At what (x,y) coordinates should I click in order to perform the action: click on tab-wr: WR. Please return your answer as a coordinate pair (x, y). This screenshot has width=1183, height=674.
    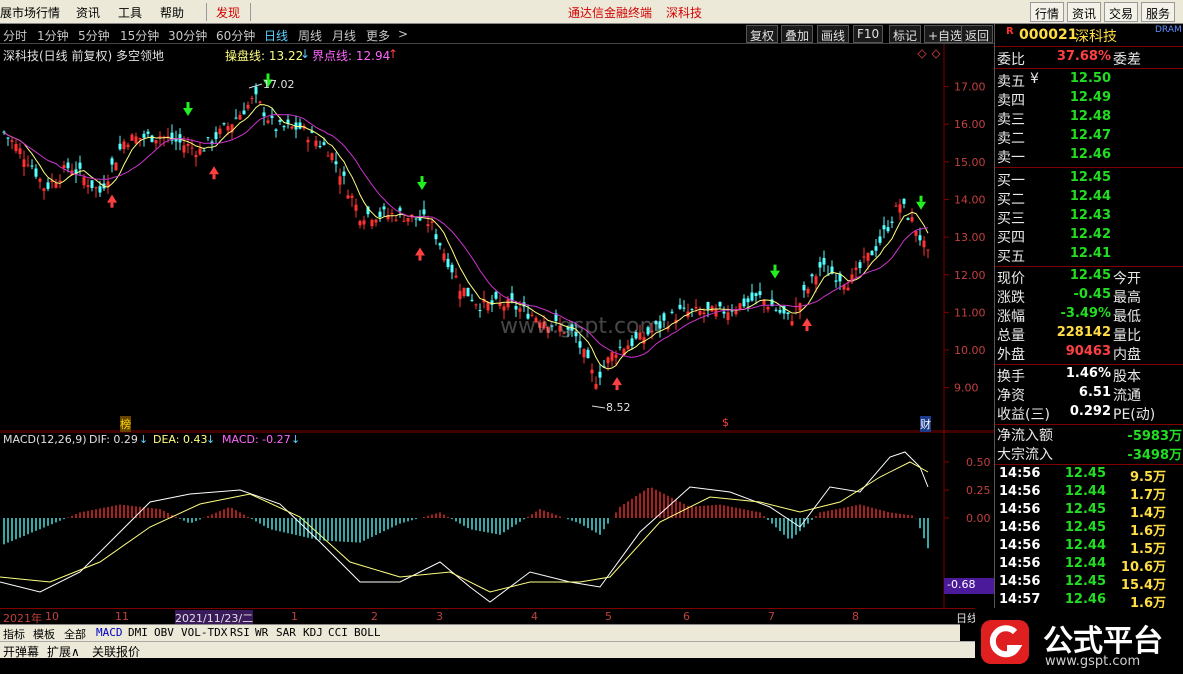
    Looking at the image, I should click on (261, 632).